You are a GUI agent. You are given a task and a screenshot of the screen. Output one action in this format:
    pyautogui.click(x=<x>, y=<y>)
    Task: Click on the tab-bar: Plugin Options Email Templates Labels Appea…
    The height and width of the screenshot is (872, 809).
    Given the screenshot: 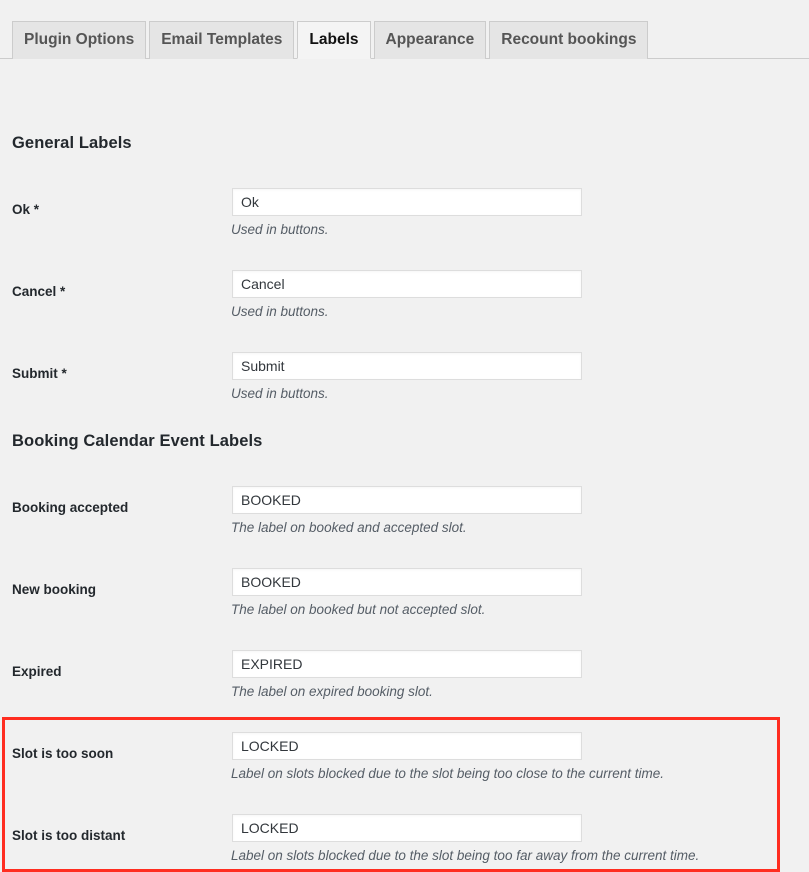 What is the action you would take?
    pyautogui.click(x=404, y=29)
    